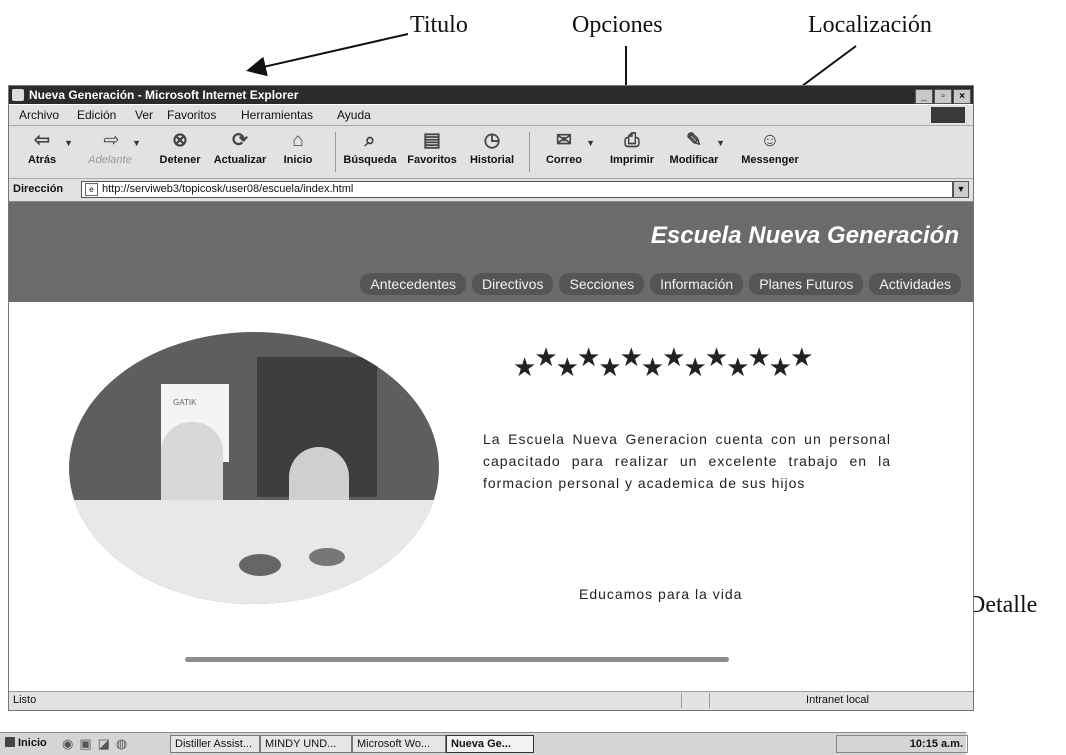  What do you see at coordinates (144, 115) in the screenshot?
I see `menu-ver: Ver` at bounding box center [144, 115].